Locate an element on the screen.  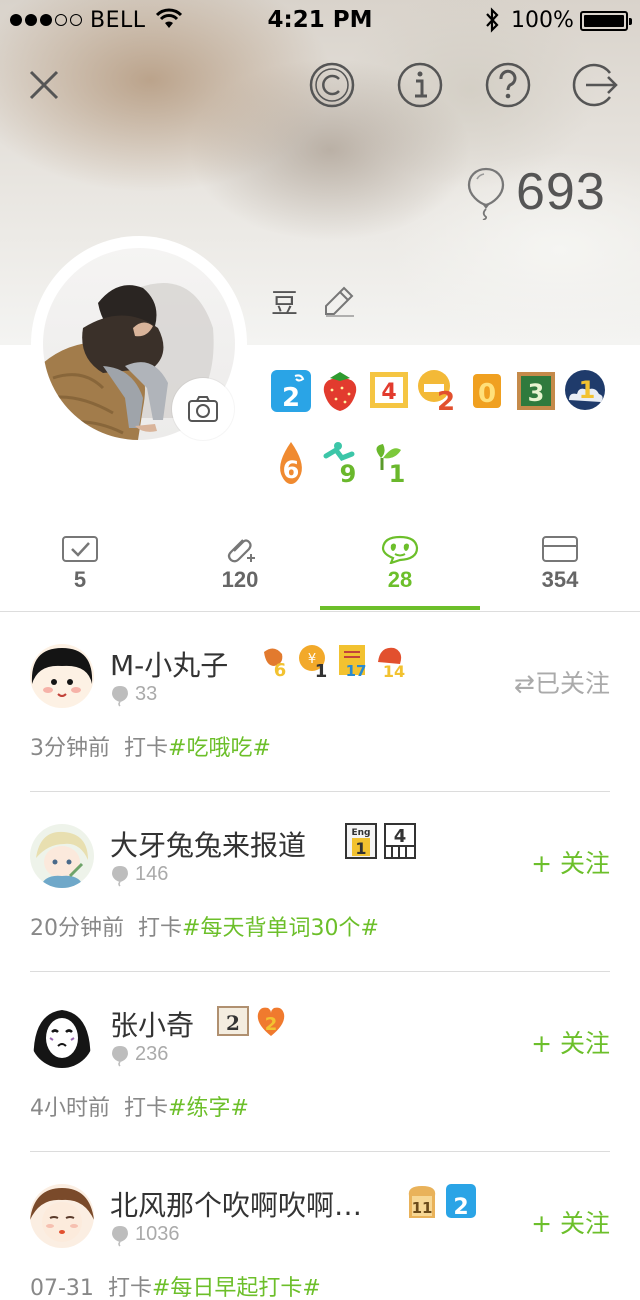
copyright-button is located at coordinates (332, 85).